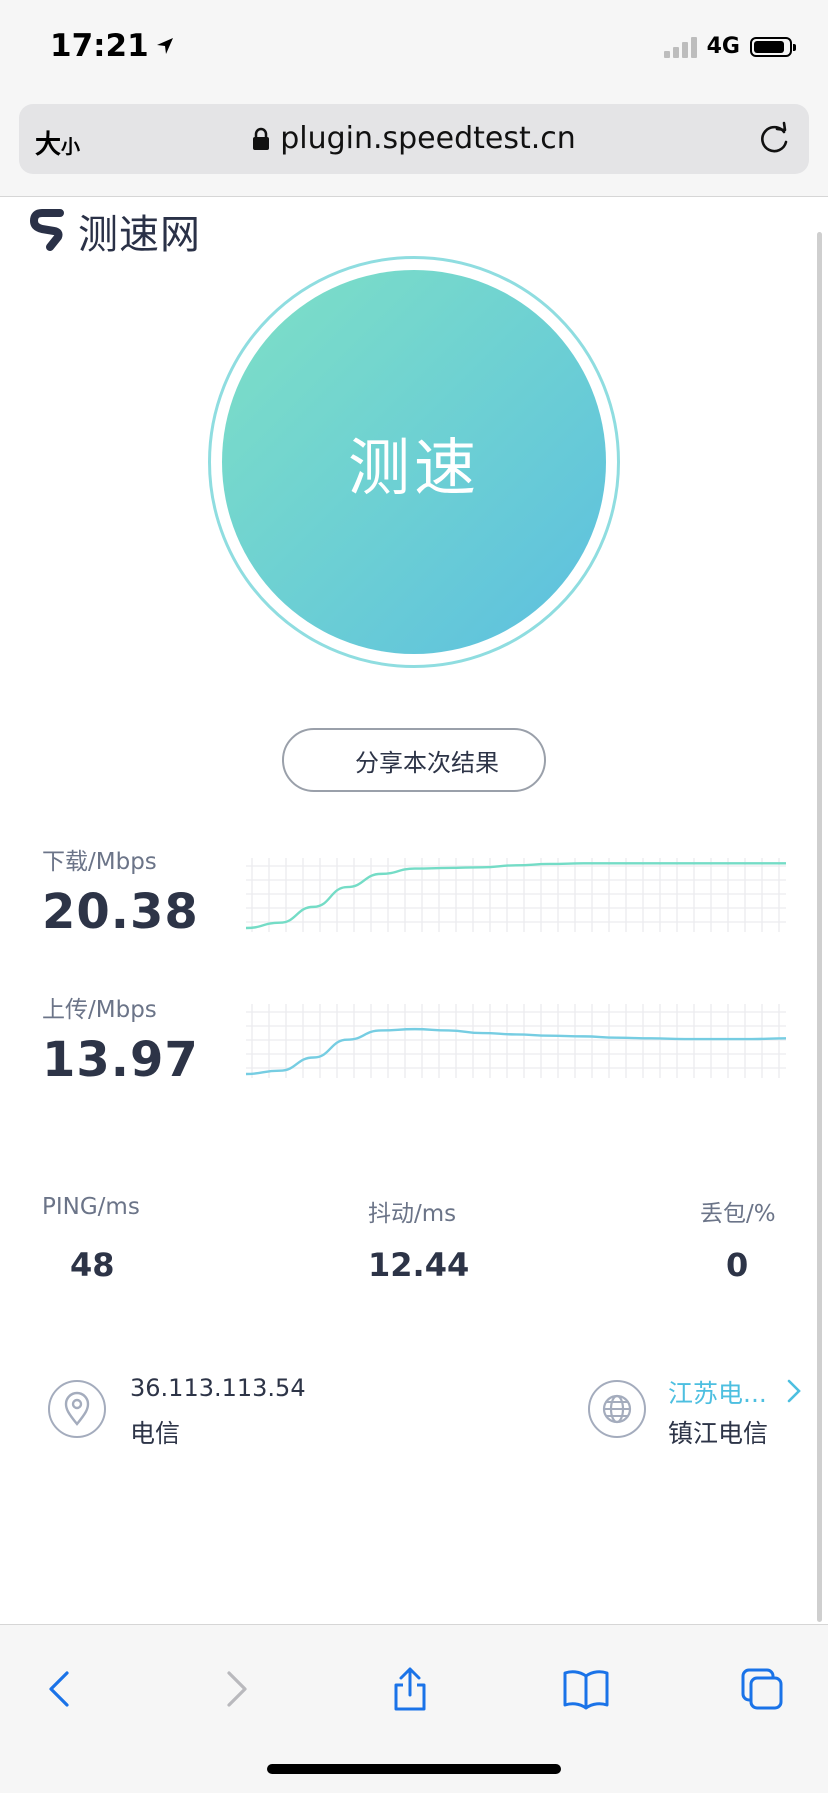 The height and width of the screenshot is (1793, 828). Describe the element at coordinates (261, 138) in the screenshot. I see `lock-icon` at that location.